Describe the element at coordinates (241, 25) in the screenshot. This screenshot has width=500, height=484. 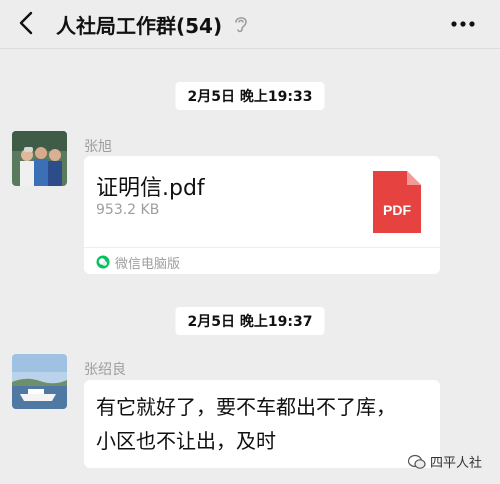
I see `ear-mute-icon` at that location.